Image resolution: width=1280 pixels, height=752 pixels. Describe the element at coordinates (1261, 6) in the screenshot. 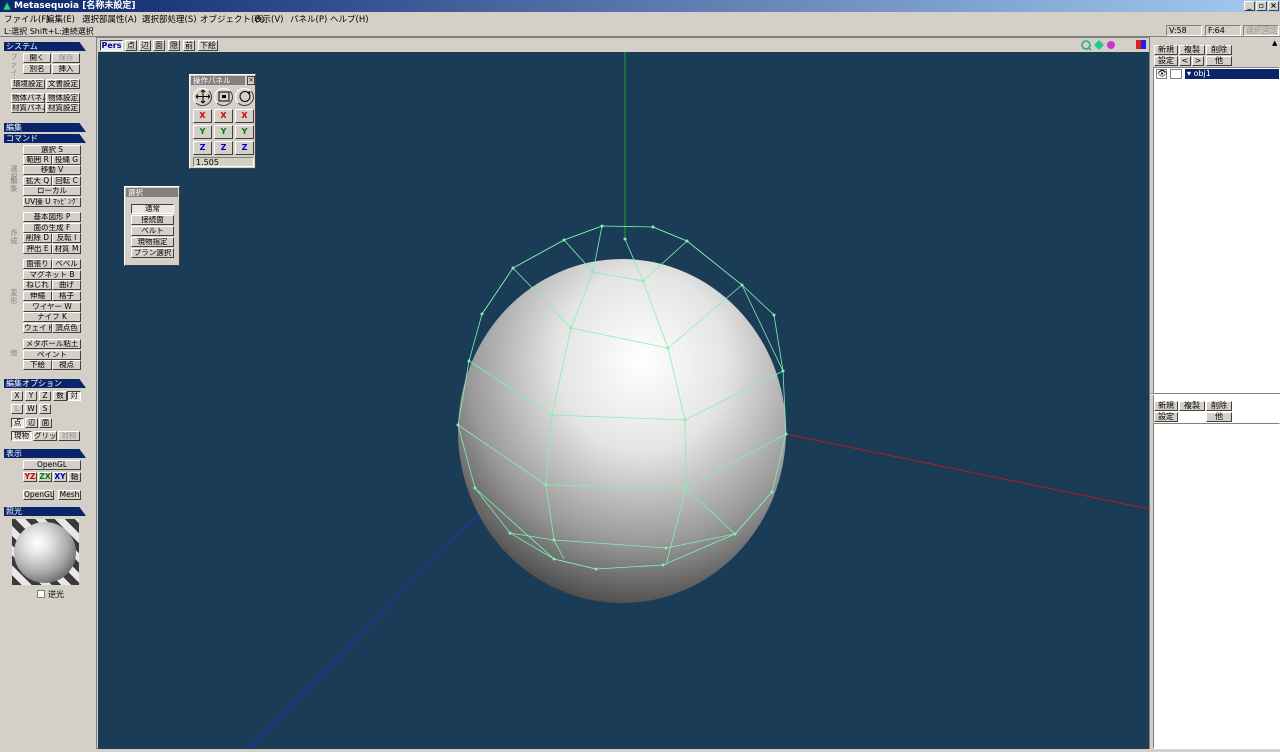

I see `restore-button: ▫` at that location.